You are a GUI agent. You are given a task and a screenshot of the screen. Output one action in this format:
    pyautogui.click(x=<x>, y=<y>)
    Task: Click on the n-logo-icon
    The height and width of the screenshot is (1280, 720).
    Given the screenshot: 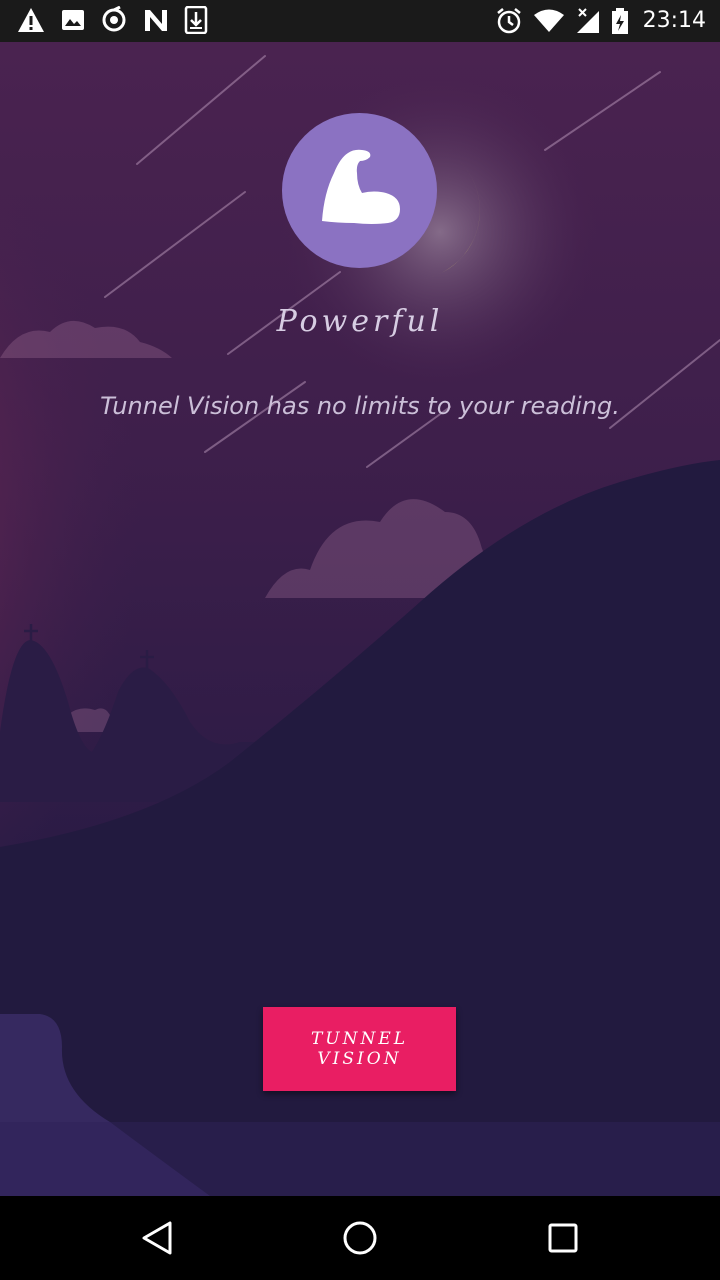 What is the action you would take?
    pyautogui.click(x=156, y=20)
    